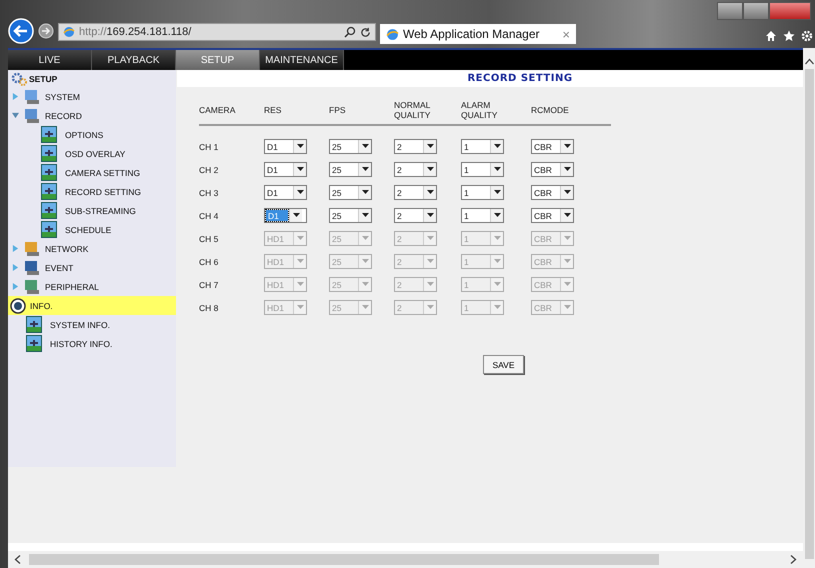  What do you see at coordinates (208, 147) in the screenshot?
I see `camera-label: CH 1` at bounding box center [208, 147].